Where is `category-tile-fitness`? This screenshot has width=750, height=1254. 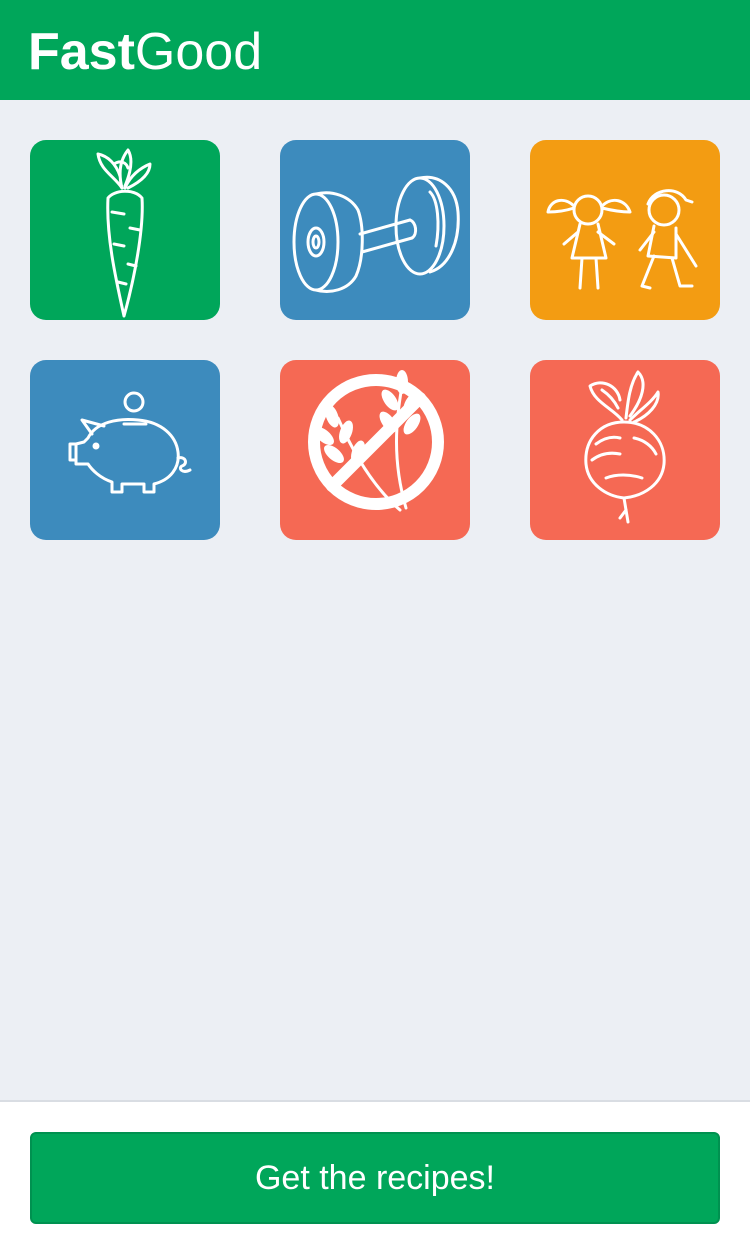 category-tile-fitness is located at coordinates (375, 230).